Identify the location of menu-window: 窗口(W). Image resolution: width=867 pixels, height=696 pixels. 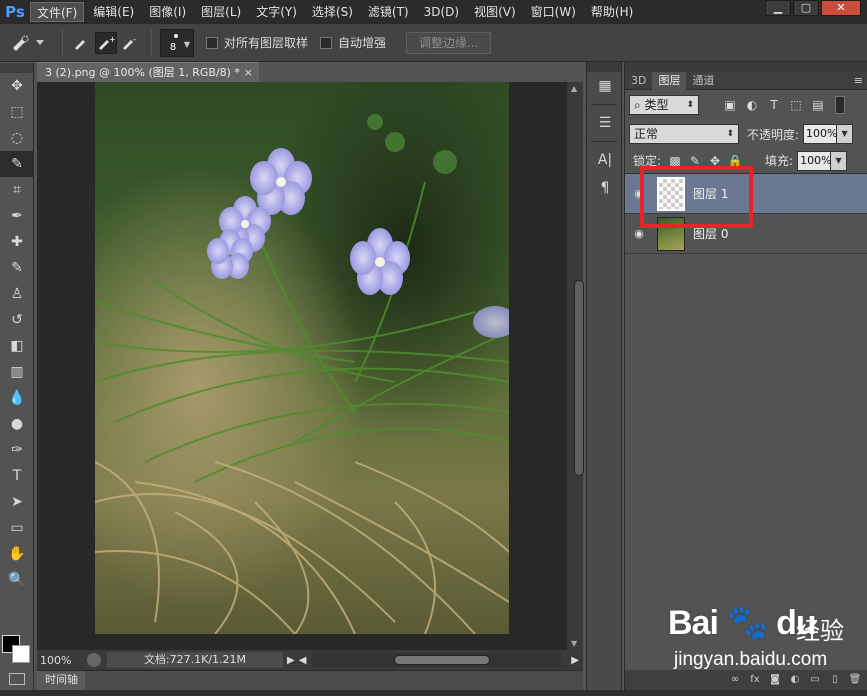
(553, 12).